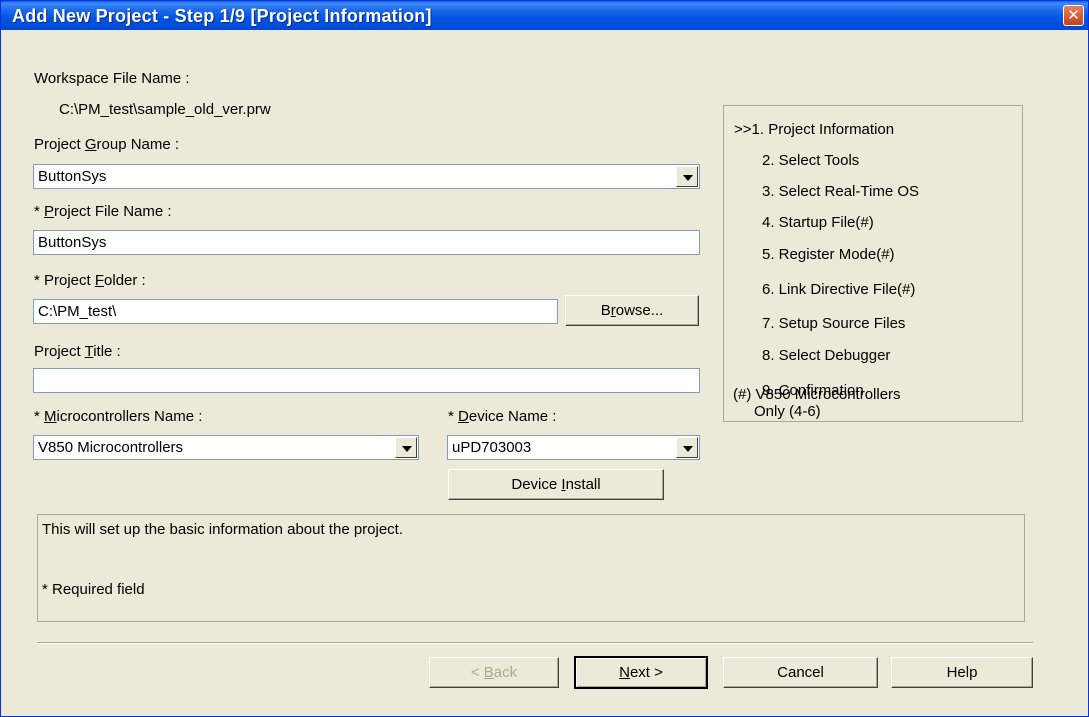 The height and width of the screenshot is (717, 1089). What do you see at coordinates (839, 289) in the screenshot?
I see `step-item: 6. Link Directive File(#)` at bounding box center [839, 289].